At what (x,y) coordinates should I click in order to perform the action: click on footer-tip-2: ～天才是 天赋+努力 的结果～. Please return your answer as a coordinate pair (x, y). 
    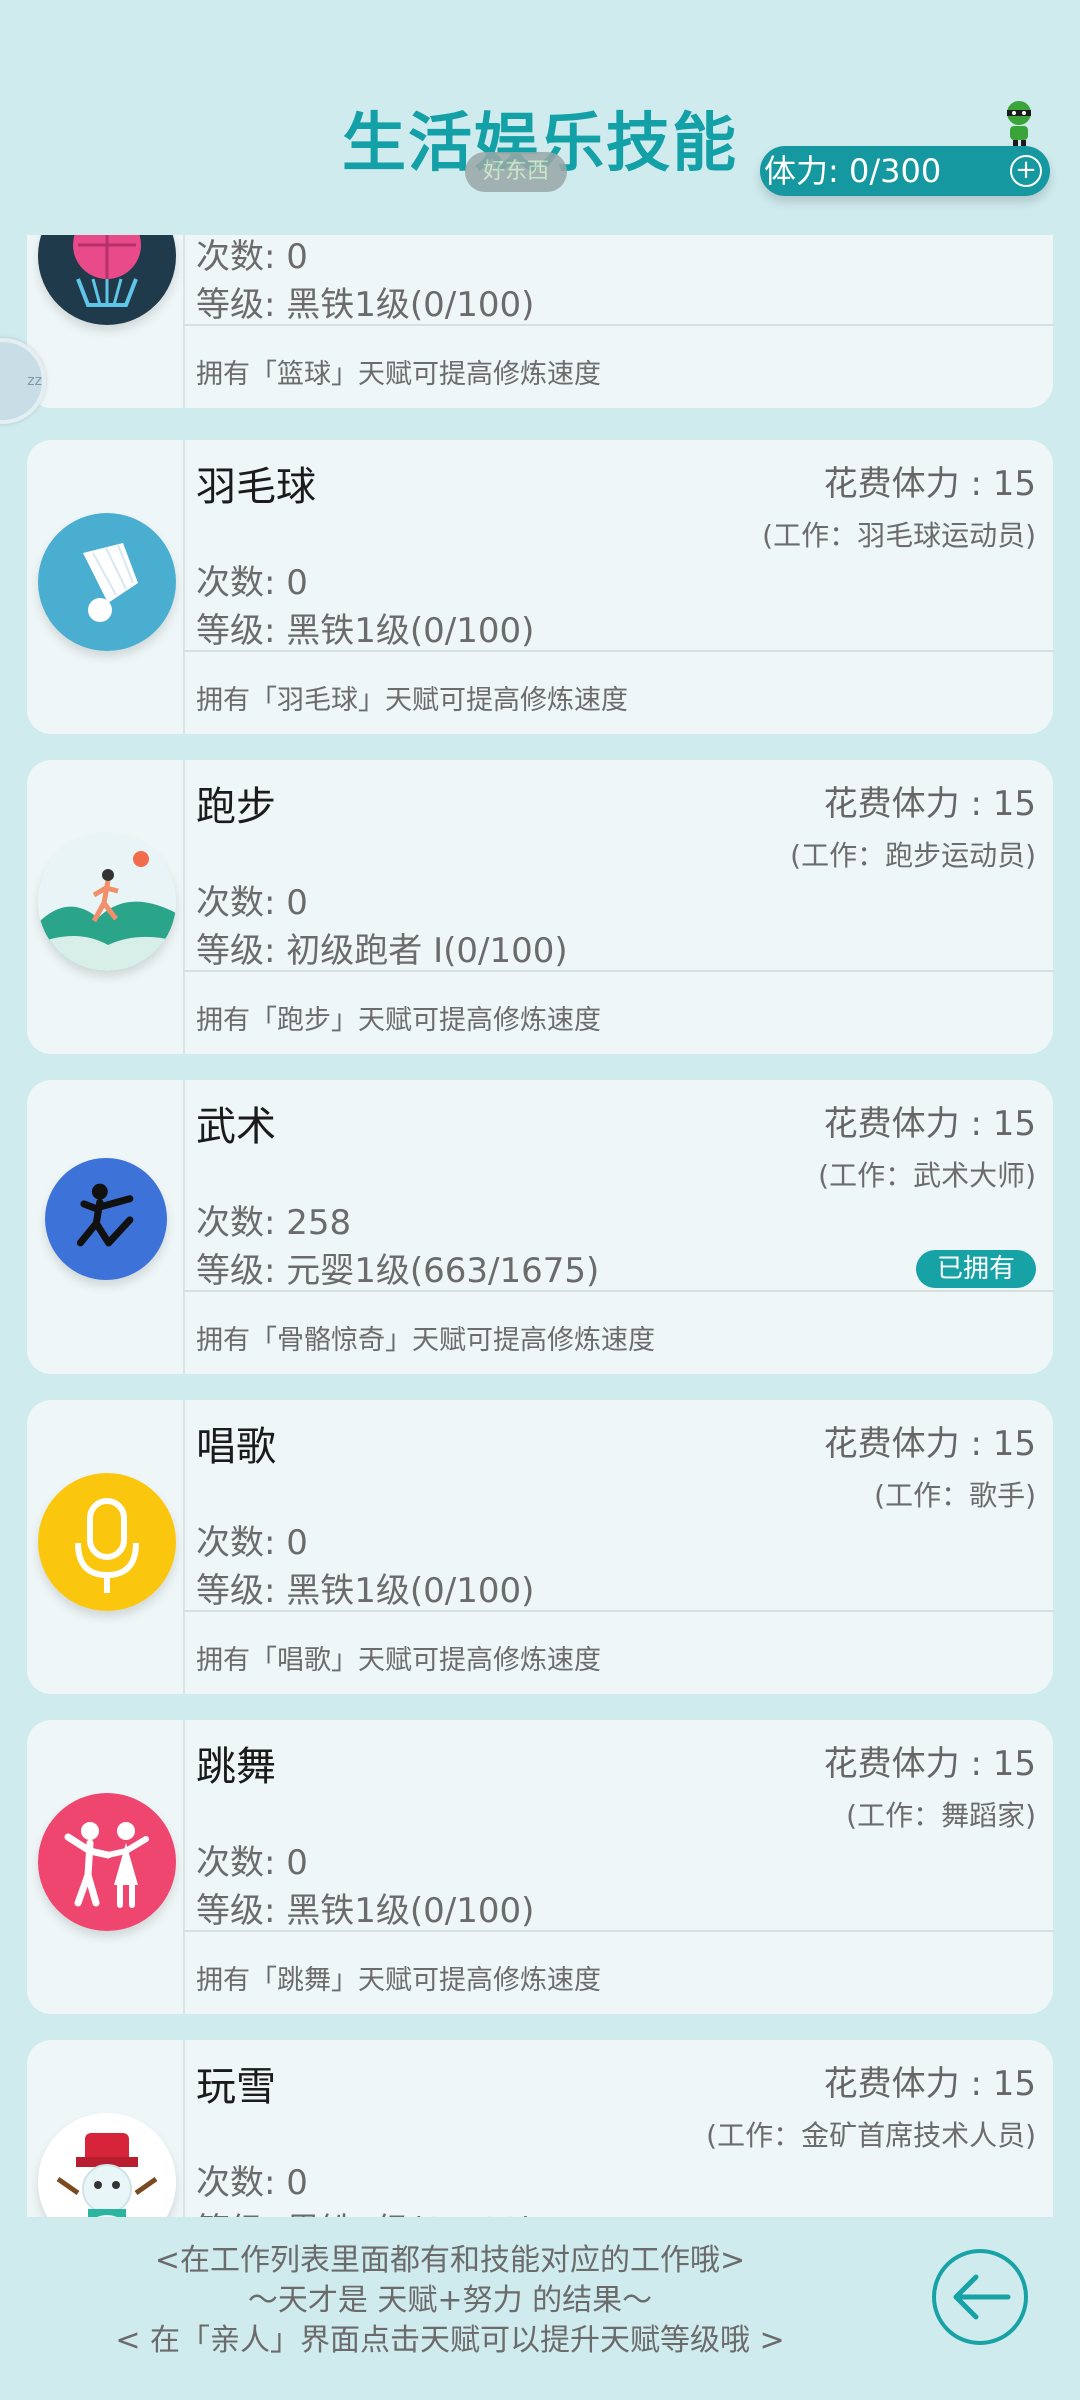
    Looking at the image, I should click on (450, 2300).